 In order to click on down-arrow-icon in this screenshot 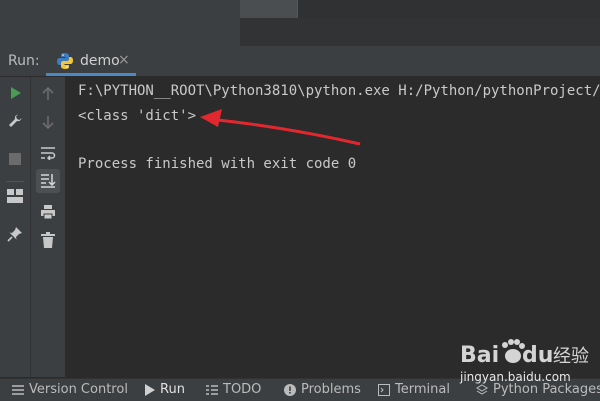, I will do `click(48, 122)`.